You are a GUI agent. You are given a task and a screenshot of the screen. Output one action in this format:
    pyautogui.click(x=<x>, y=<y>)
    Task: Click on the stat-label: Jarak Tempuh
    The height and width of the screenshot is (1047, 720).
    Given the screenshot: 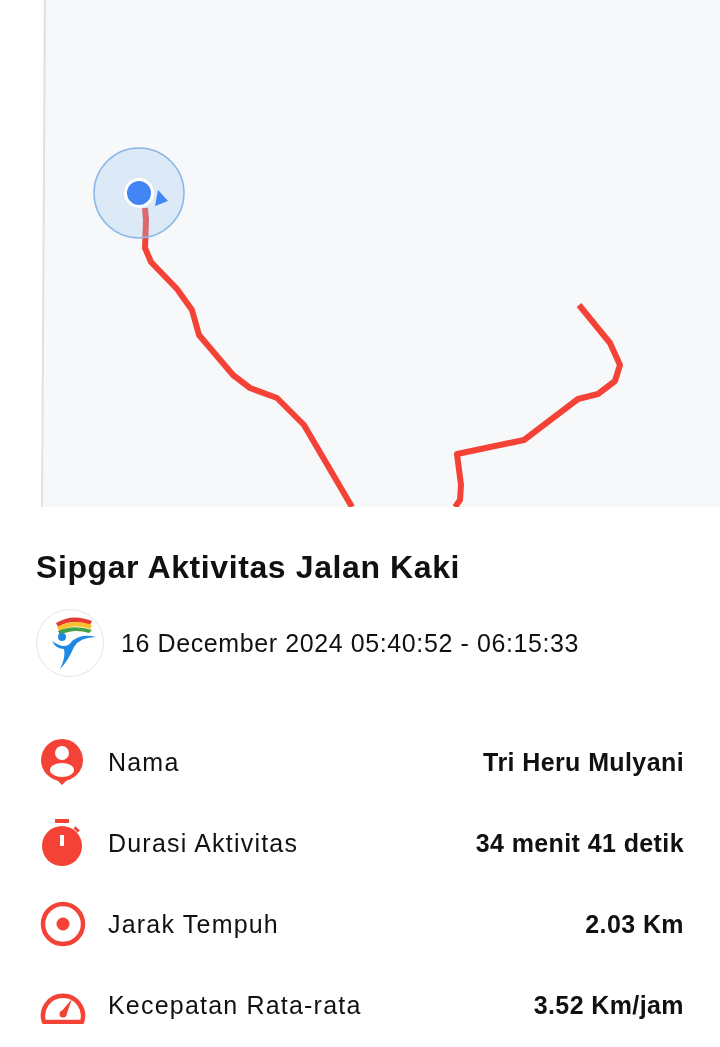 What is the action you would take?
    pyautogui.click(x=194, y=924)
    